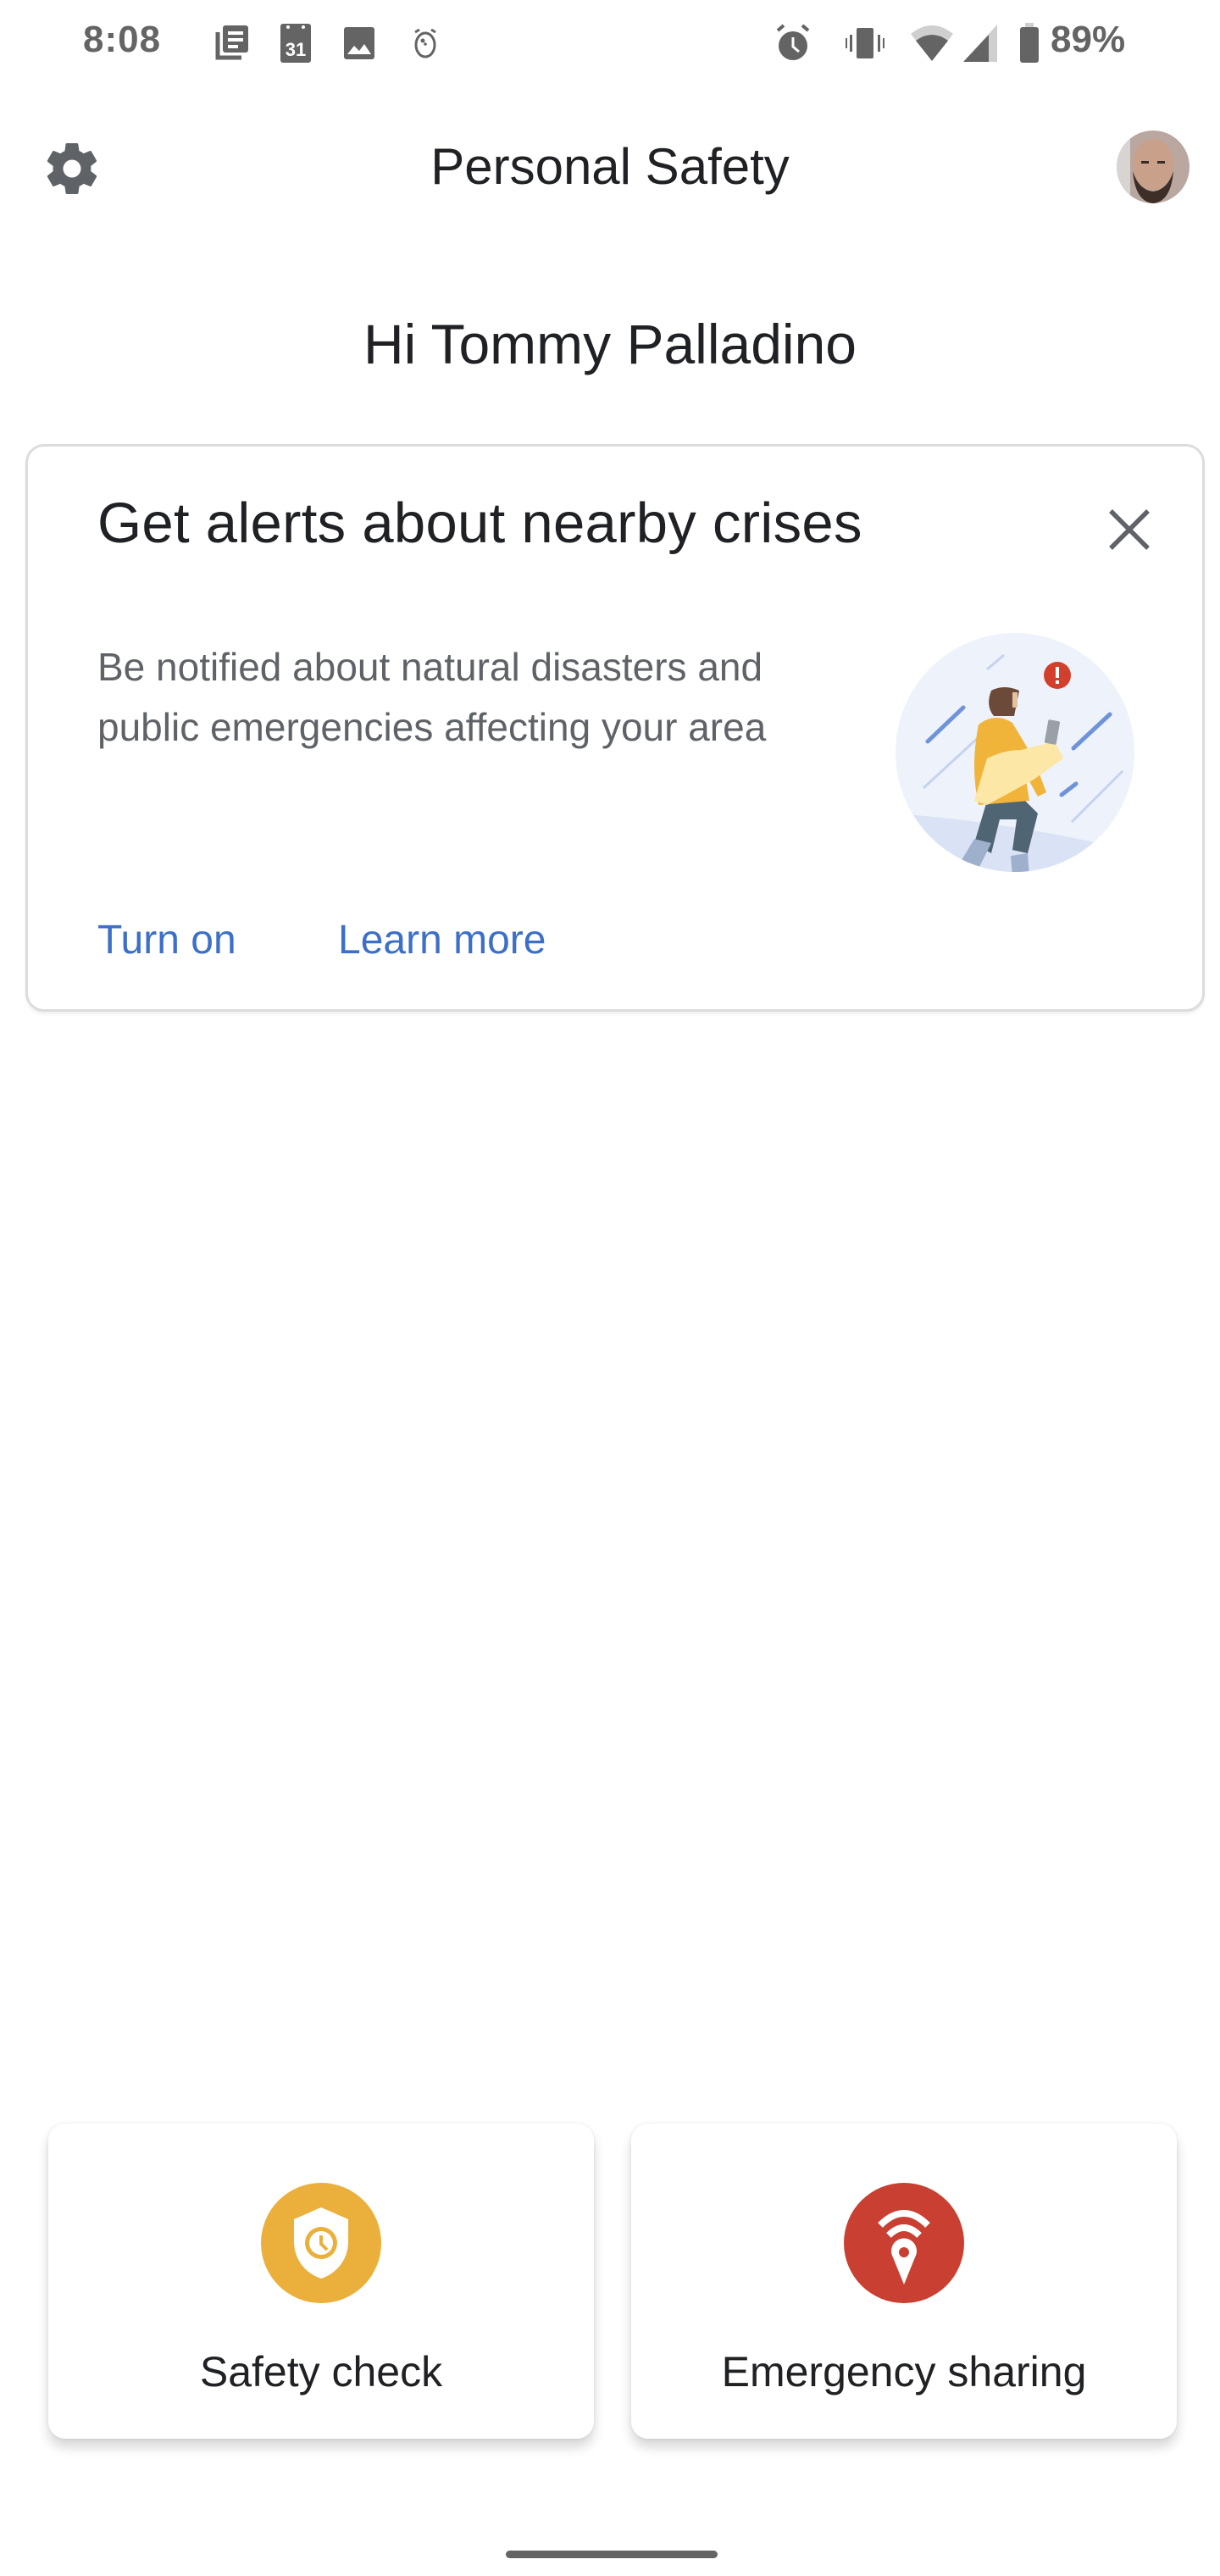  What do you see at coordinates (296, 49) in the screenshot?
I see `calendar-day: 31` at bounding box center [296, 49].